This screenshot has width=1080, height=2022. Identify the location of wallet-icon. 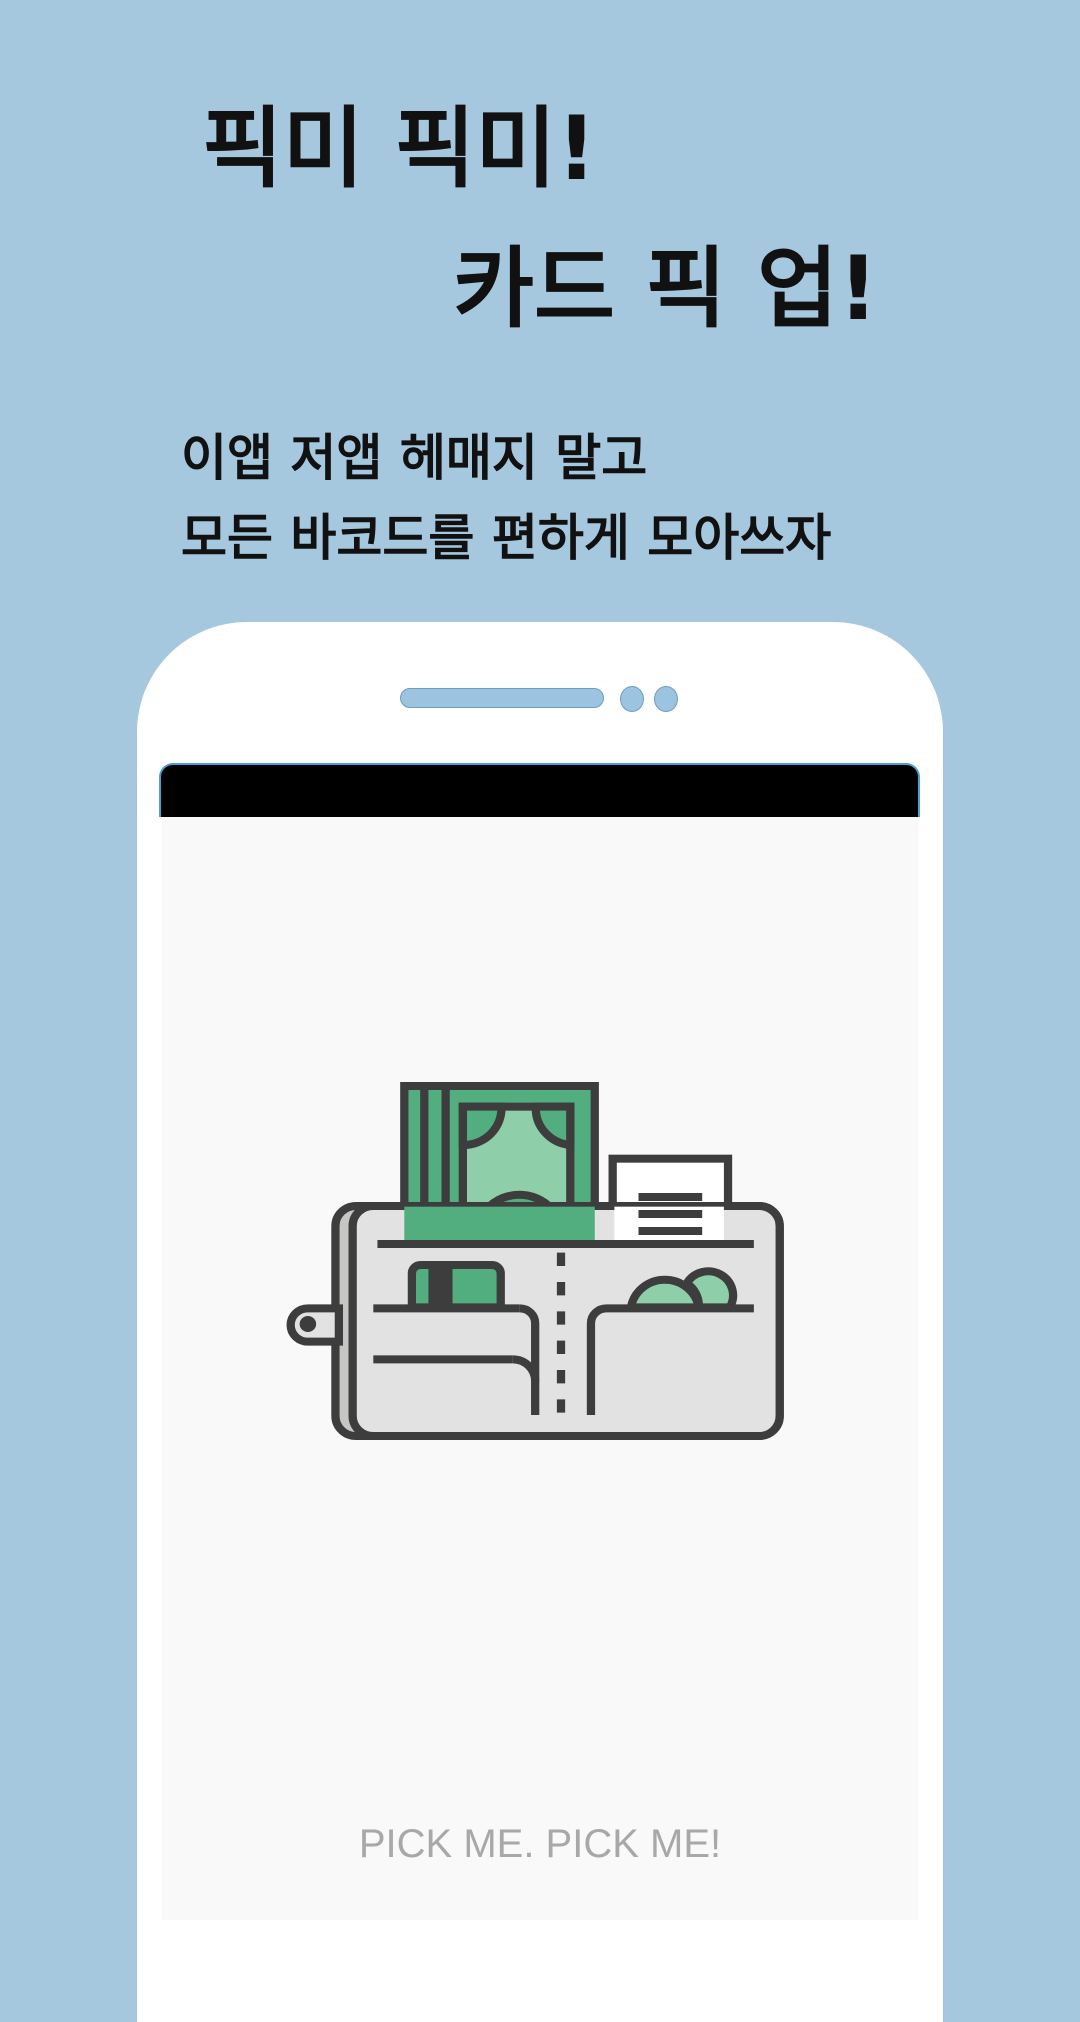
(535, 1261).